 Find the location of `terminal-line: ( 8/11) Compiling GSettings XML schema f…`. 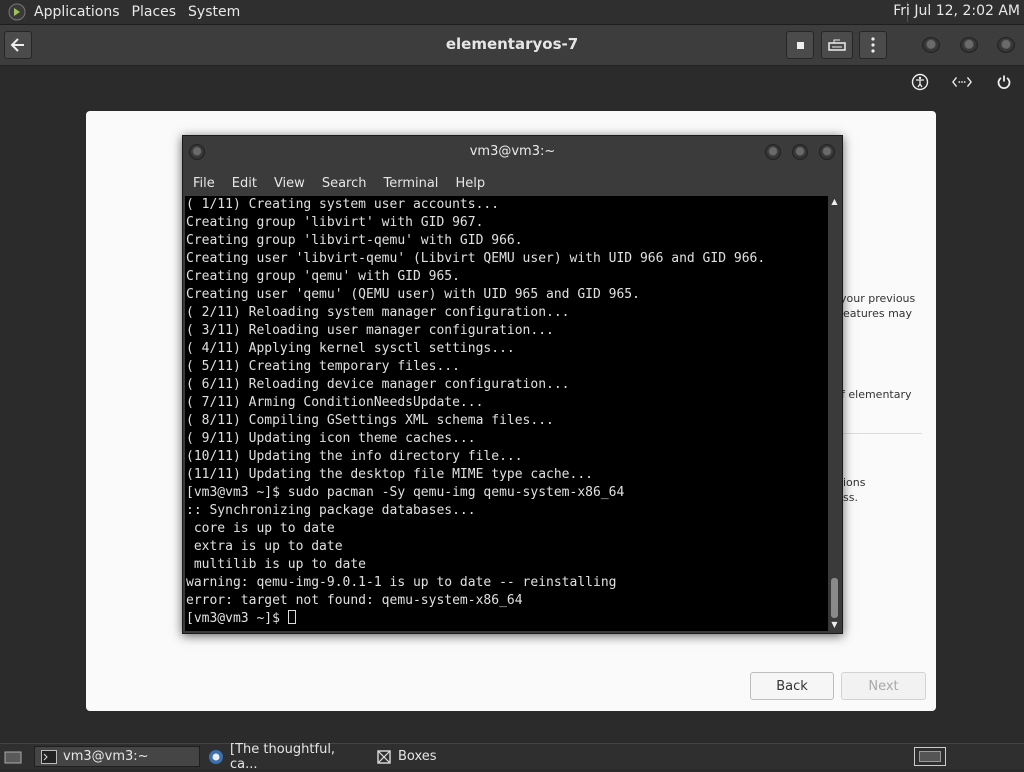

terminal-line: ( 8/11) Compiling GSettings XML schema f… is located at coordinates (370, 420).